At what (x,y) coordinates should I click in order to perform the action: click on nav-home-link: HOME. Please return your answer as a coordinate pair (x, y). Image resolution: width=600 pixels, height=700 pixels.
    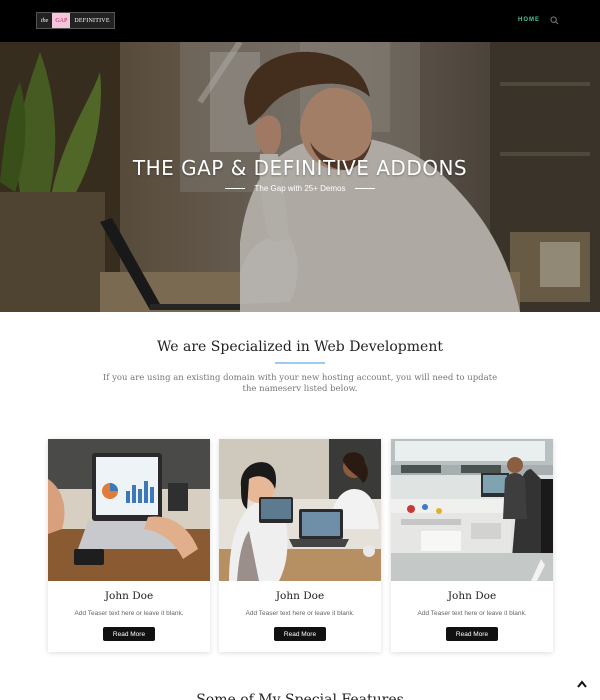
    Looking at the image, I should click on (529, 20).